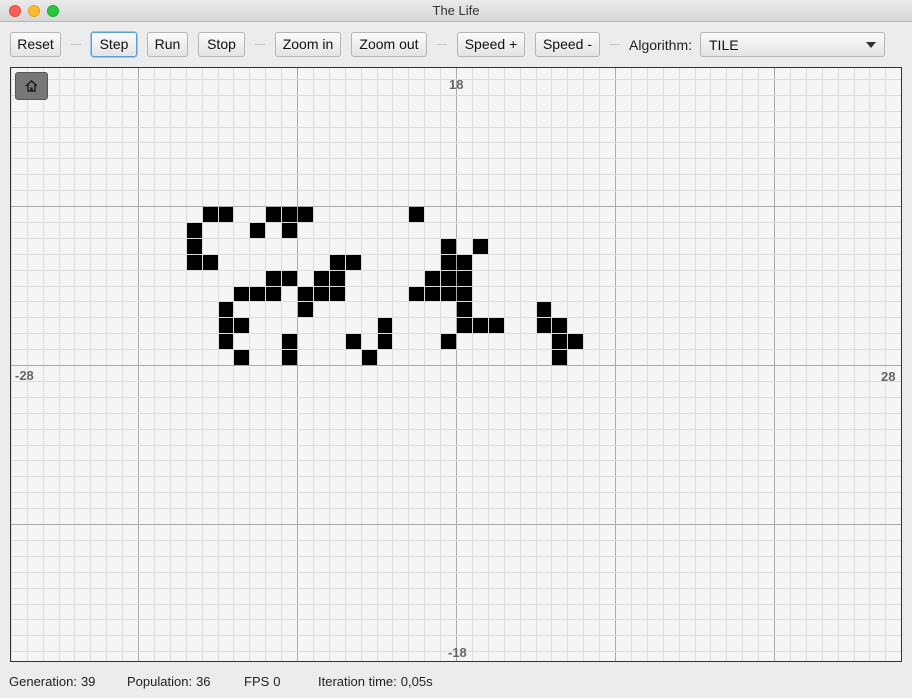 Image resolution: width=912 pixels, height=698 pixels. I want to click on population-status: Population: 36, so click(169, 681).